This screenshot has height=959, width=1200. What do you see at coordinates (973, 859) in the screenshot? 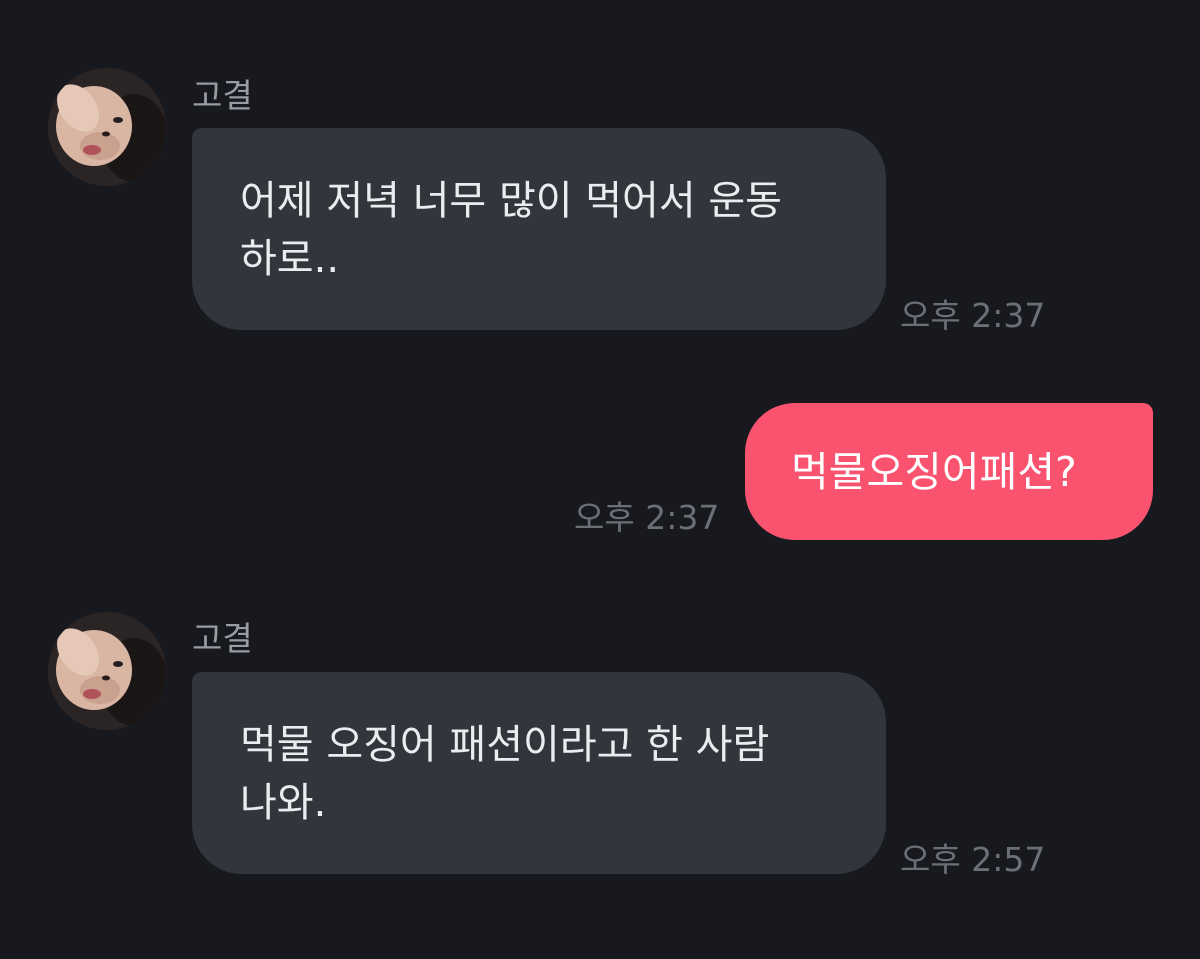
I see `message-timestamp: 오후 2:57` at bounding box center [973, 859].